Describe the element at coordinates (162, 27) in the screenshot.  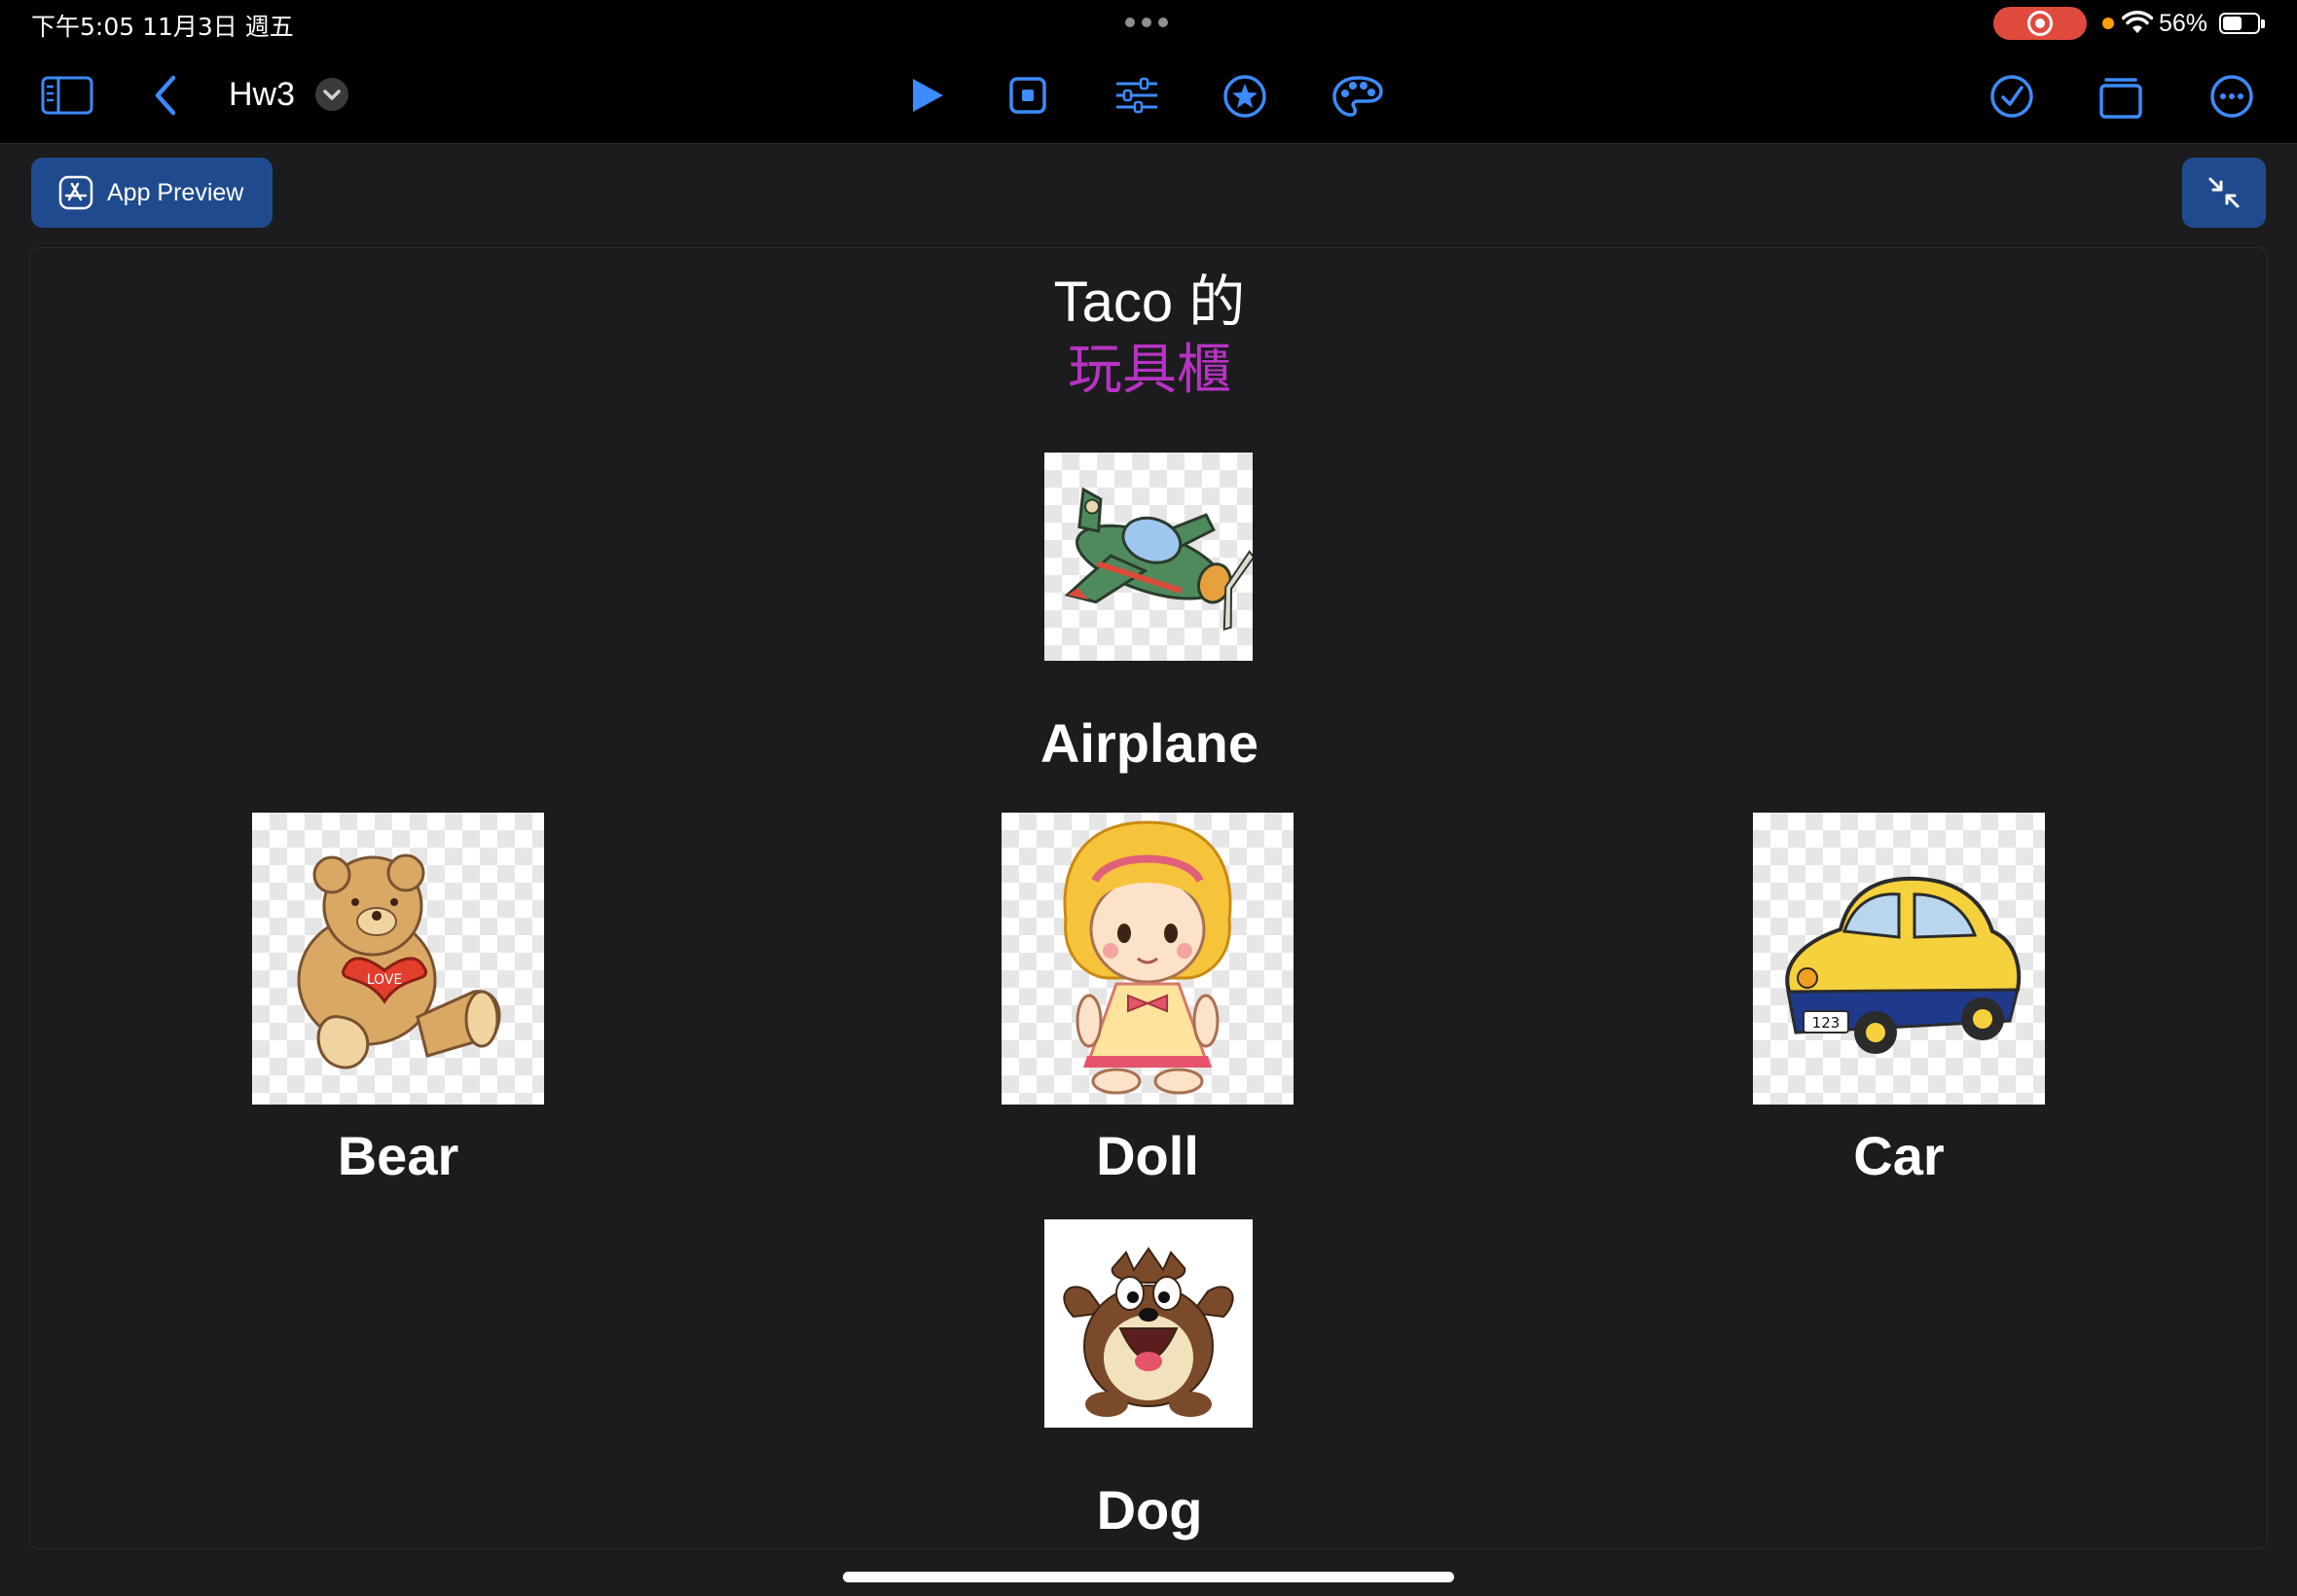
I see `status-time: 下午5:05 11月3日 週五` at that location.